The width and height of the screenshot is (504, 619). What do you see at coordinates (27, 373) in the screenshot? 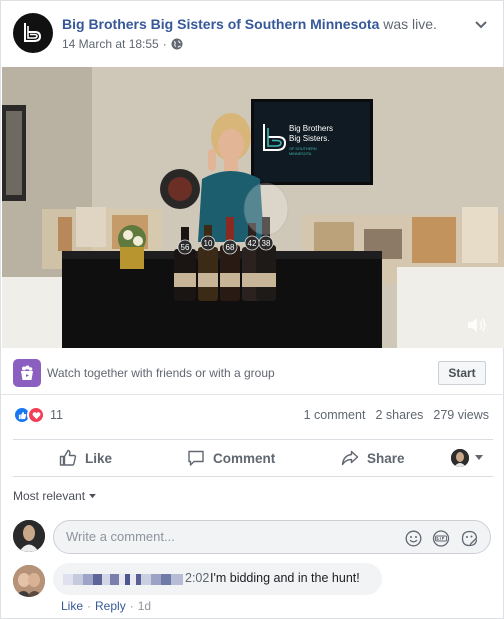
I see `watch-party-icon` at bounding box center [27, 373].